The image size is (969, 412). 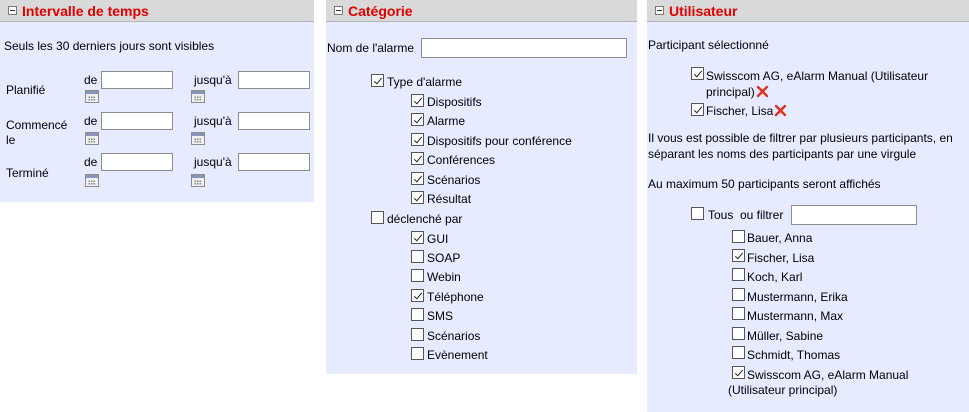 What do you see at coordinates (454, 336) in the screenshot?
I see `trigger-scenarios-label: Scénarios` at bounding box center [454, 336].